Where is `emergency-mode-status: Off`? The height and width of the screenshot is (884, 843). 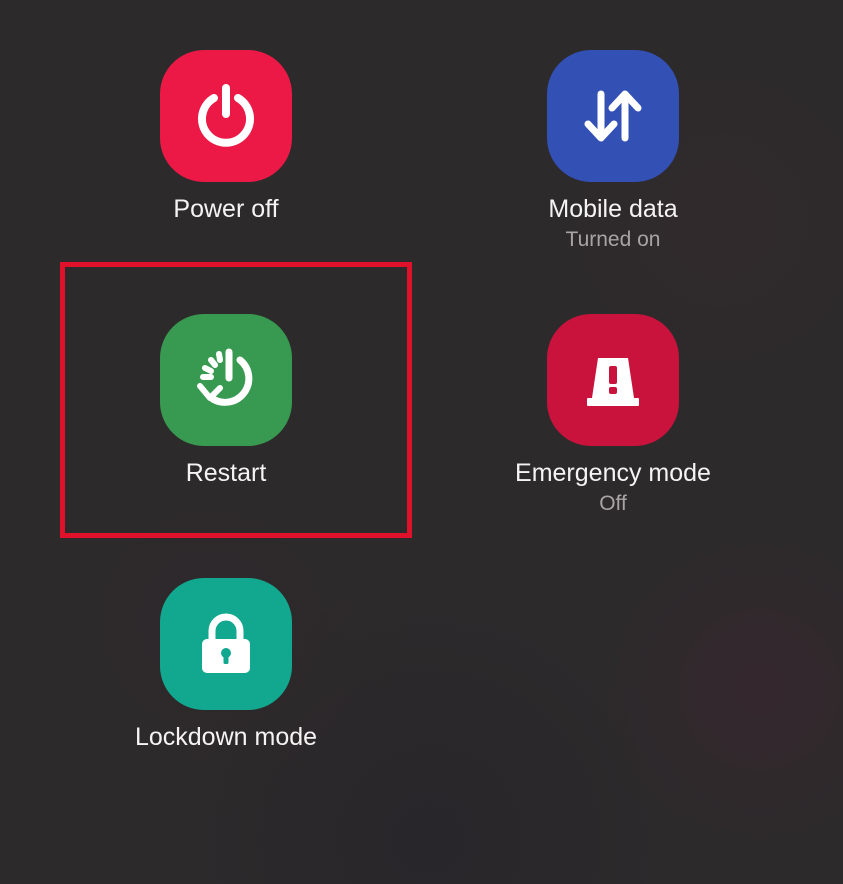 emergency-mode-status: Off is located at coordinates (613, 503).